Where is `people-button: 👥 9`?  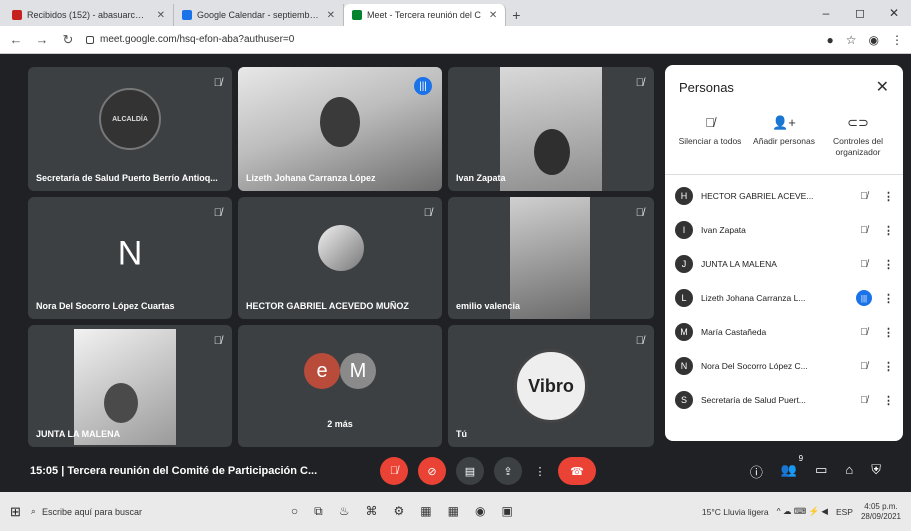 people-button: 👥 9 is located at coordinates (792, 467).